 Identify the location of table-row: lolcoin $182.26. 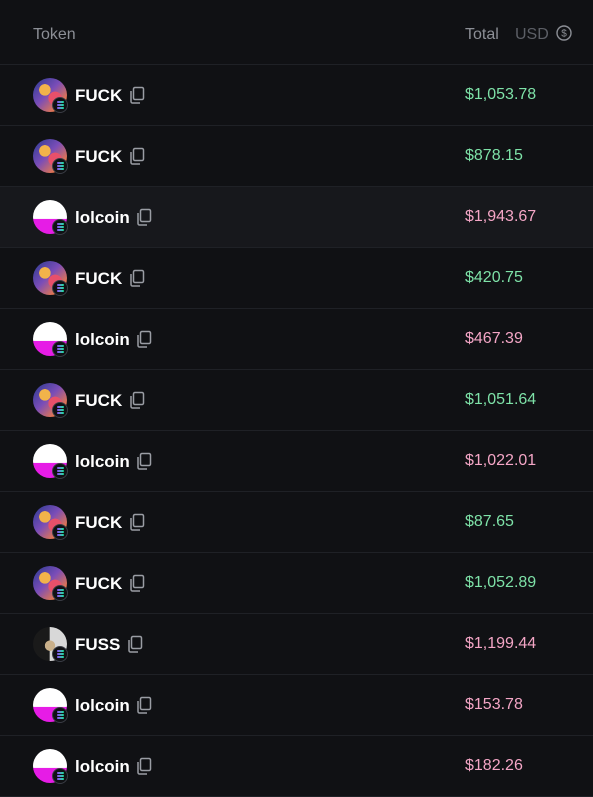
(296, 766).